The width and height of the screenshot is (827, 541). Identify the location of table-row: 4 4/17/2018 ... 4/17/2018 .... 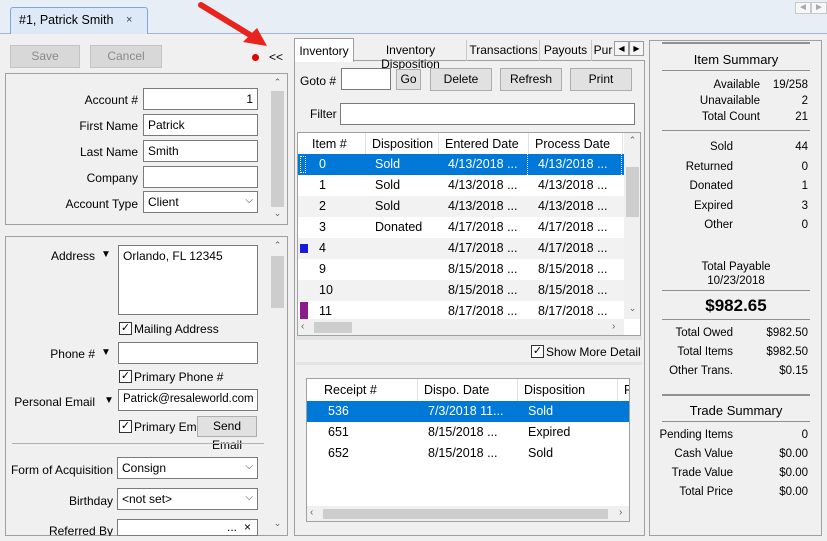
(461, 248).